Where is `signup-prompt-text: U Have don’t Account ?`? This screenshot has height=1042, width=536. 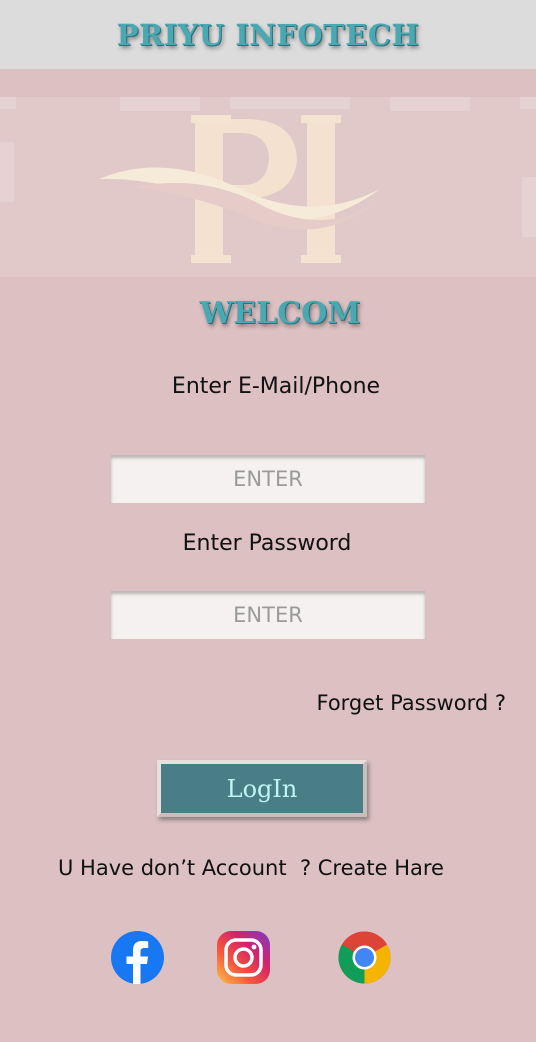 signup-prompt-text: U Have don’t Account ? is located at coordinates (188, 868).